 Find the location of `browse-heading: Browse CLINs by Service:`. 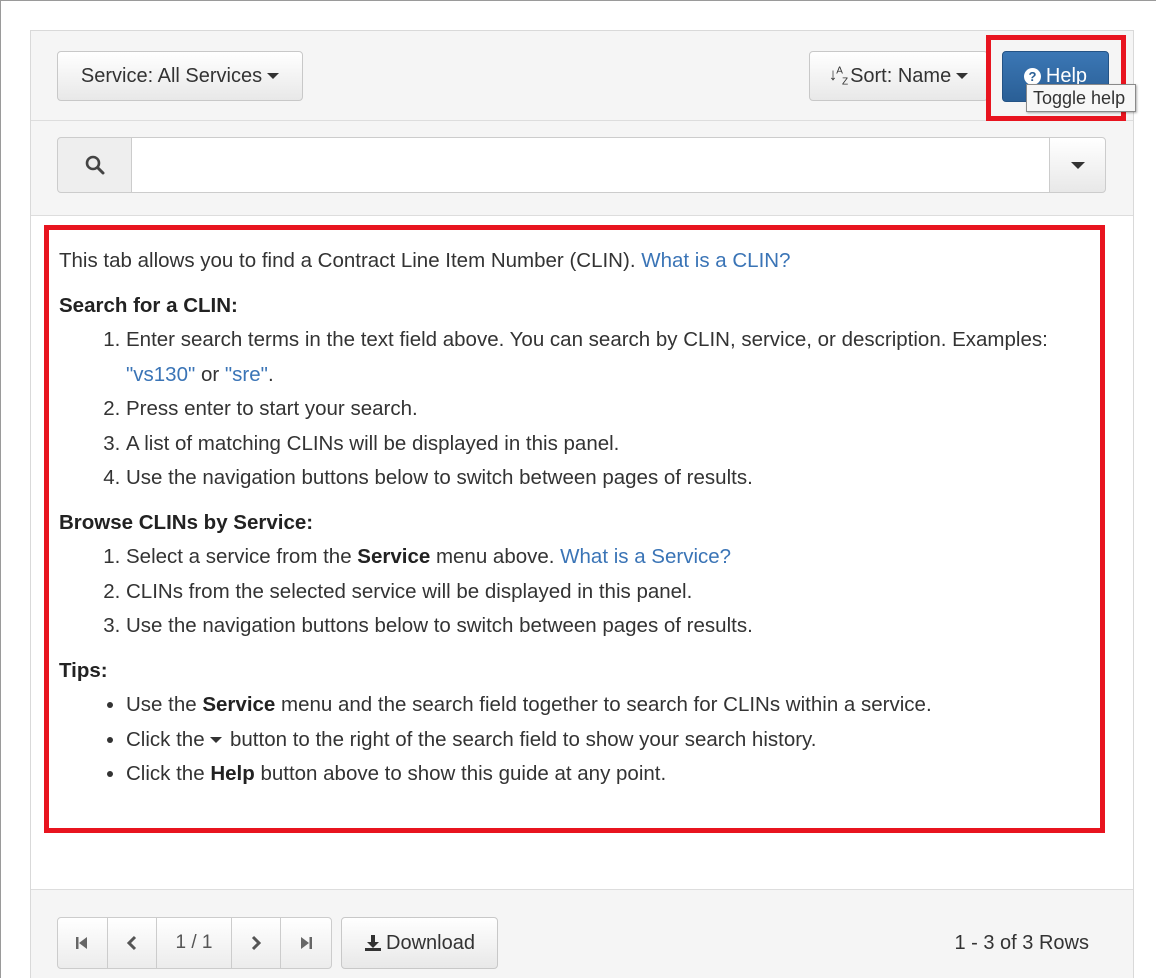

browse-heading: Browse CLINs by Service: is located at coordinates (186, 522).